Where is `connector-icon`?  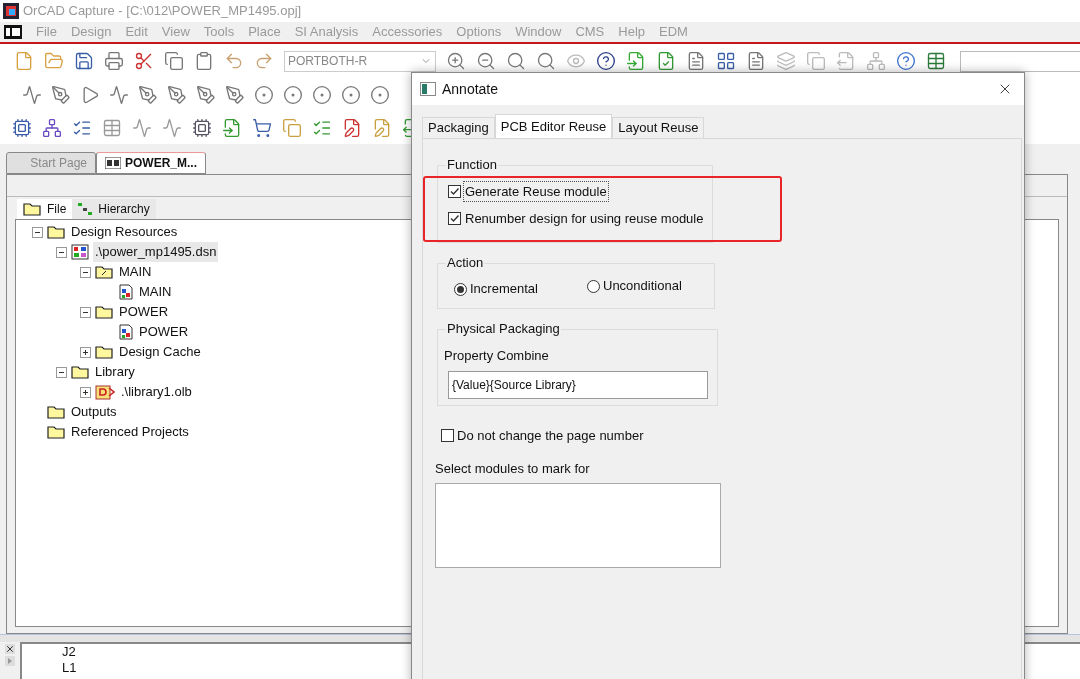
connector-icon is located at coordinates (142, 128).